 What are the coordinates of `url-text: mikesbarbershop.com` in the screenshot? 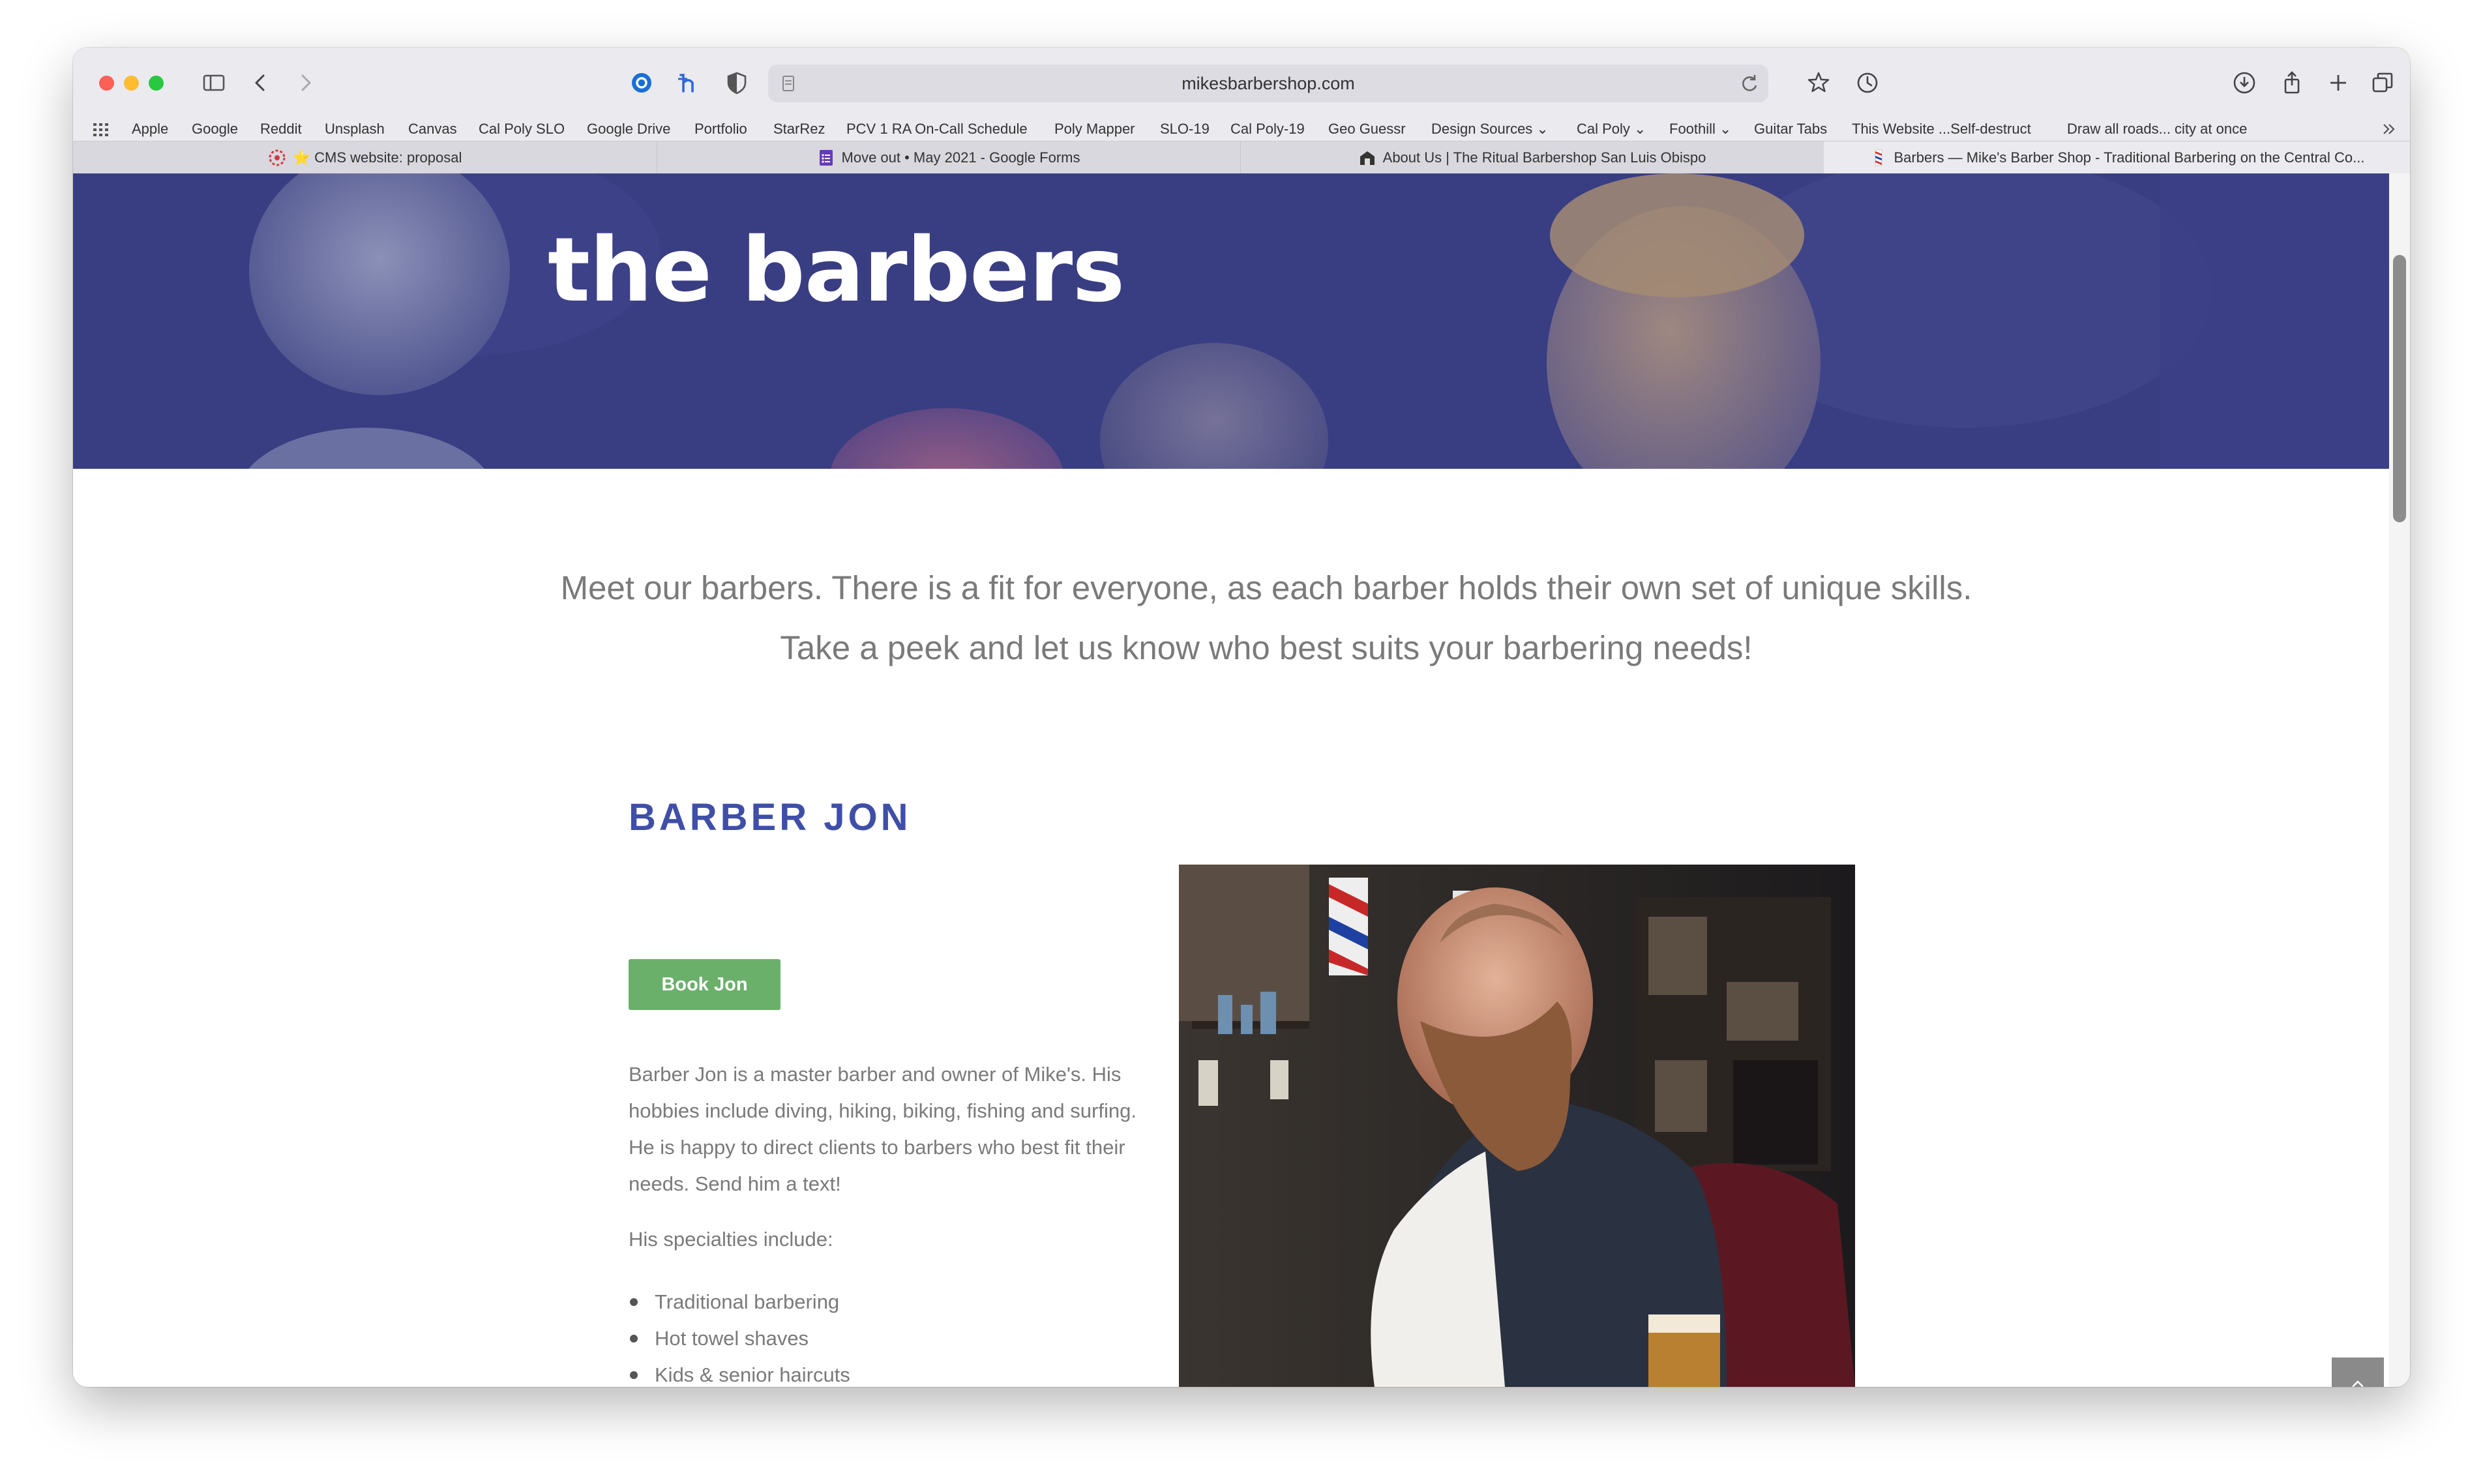 It's located at (1268, 83).